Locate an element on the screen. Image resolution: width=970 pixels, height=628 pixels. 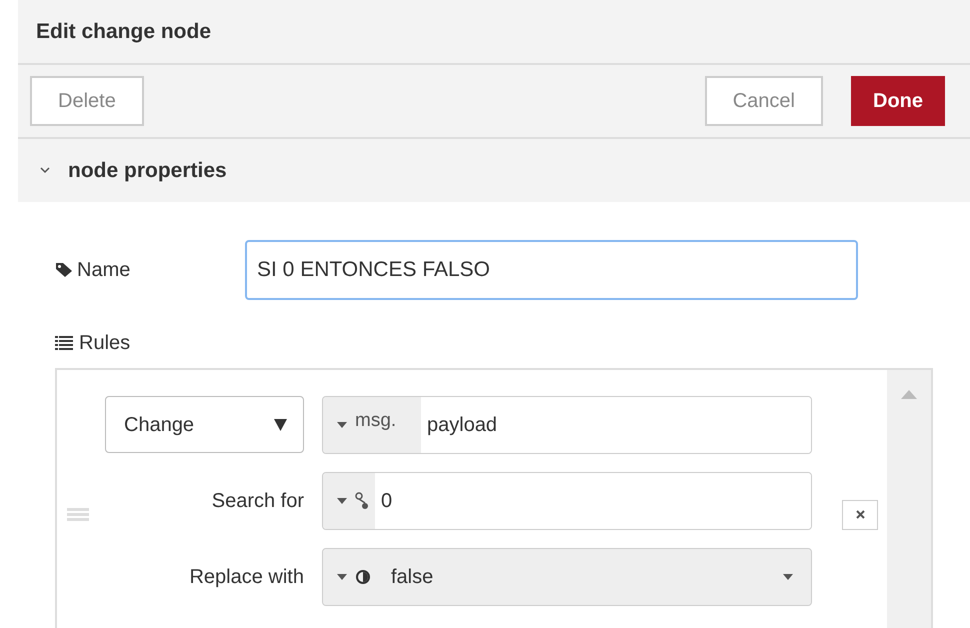
typed-input-field: msg. payload is located at coordinates (567, 425).